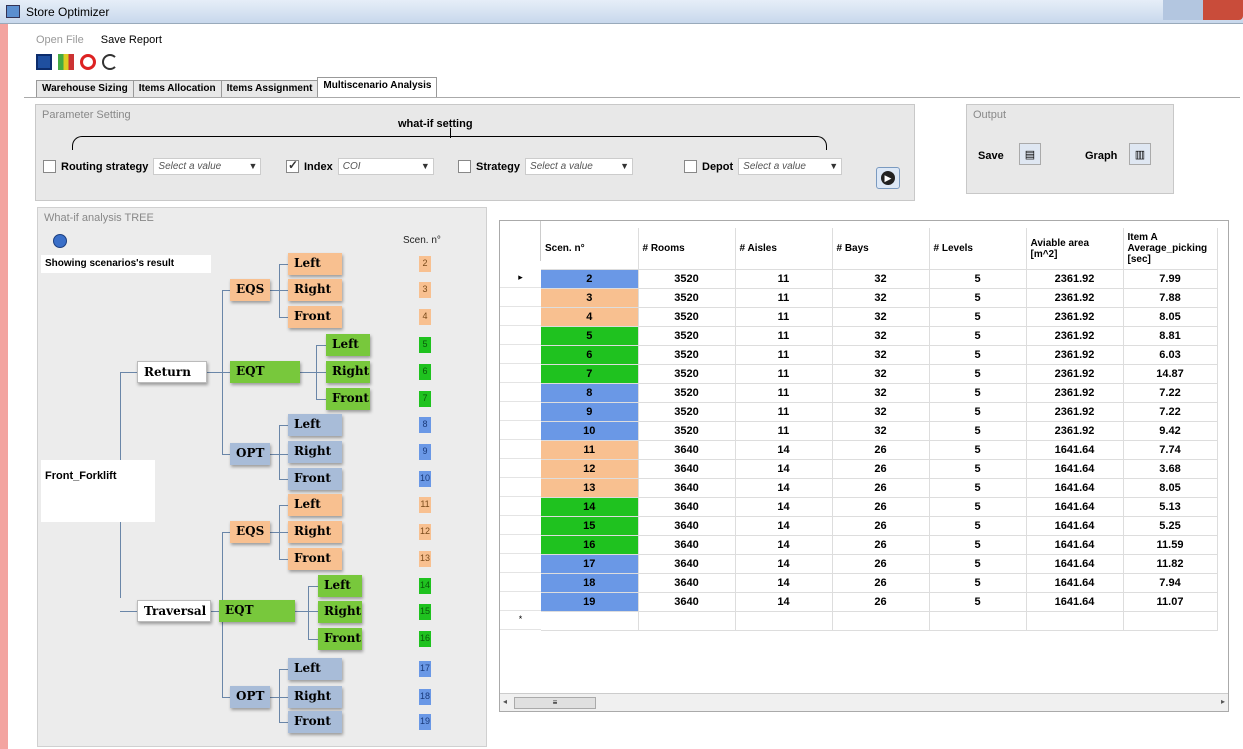 The height and width of the screenshot is (749, 1243). I want to click on col-levels: # Levels, so click(978, 249).